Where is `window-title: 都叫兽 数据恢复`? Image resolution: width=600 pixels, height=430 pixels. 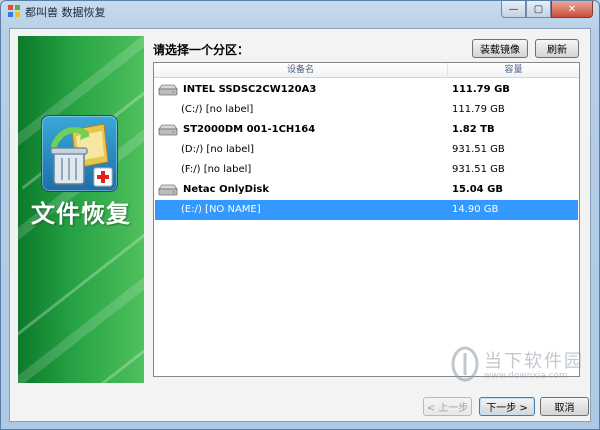 window-title: 都叫兽 数据恢复 is located at coordinates (65, 12).